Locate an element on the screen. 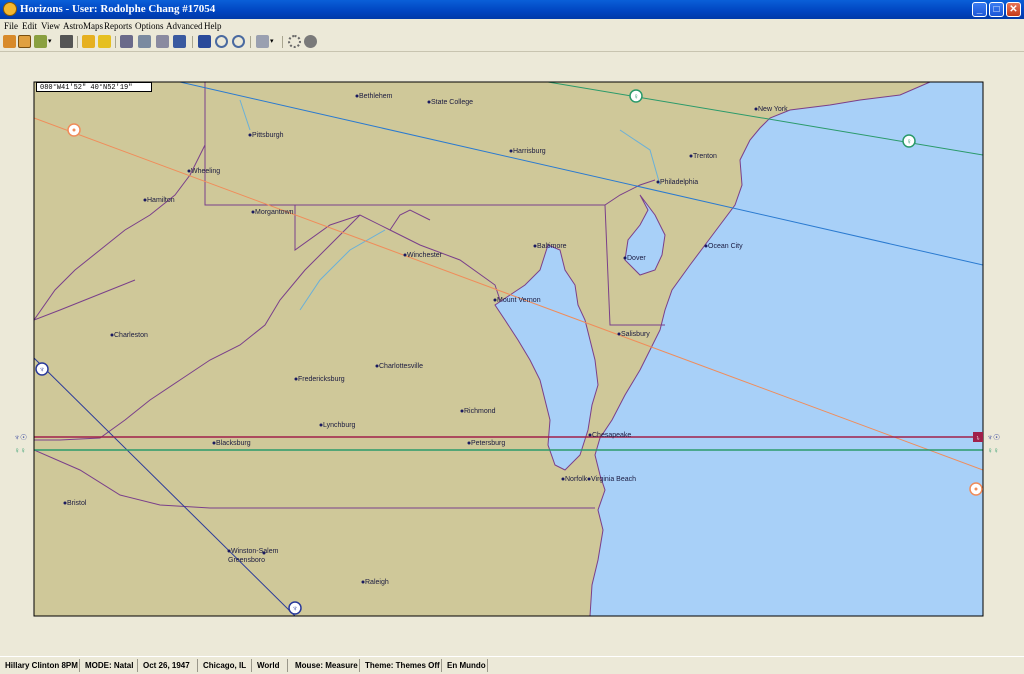 This screenshot has height=674, width=1024. city-marker: Philadelphia is located at coordinates (677, 182).